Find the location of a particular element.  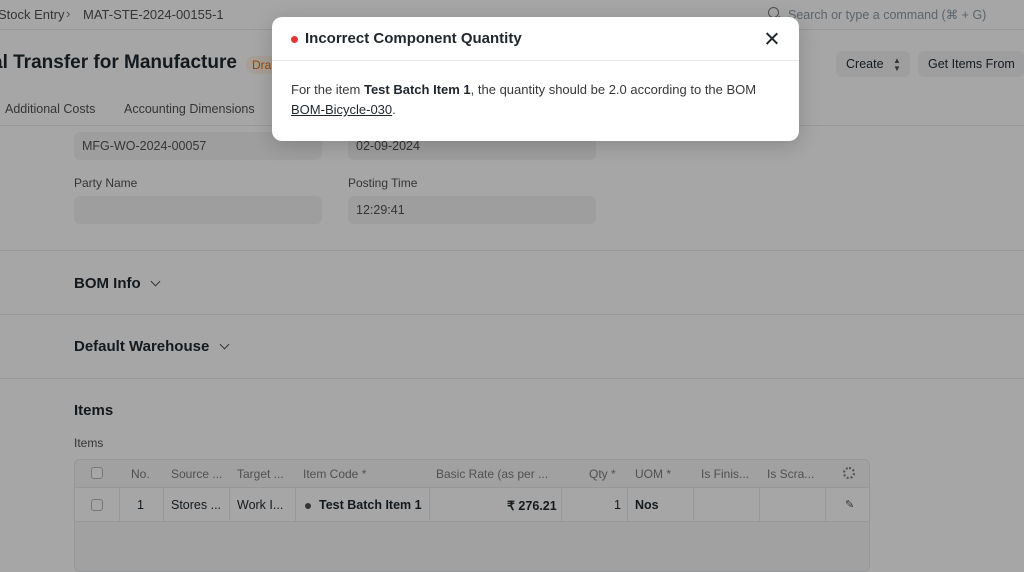

message-item-name: Test Batch Item 1 is located at coordinates (417, 89).